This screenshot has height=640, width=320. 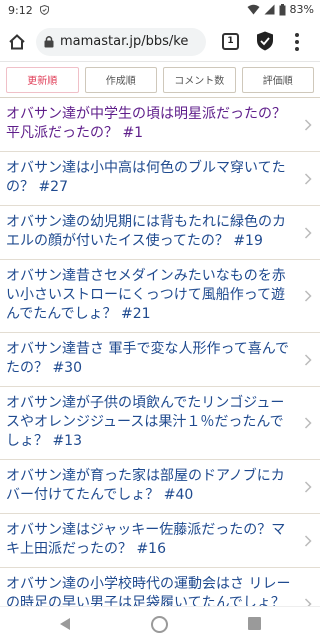 What do you see at coordinates (146, 231) in the screenshot?
I see `thread-title: オバサン達の幼児期には背もたれに緑色のカエルの顔が付いたイス使ってたの？ #19` at bounding box center [146, 231].